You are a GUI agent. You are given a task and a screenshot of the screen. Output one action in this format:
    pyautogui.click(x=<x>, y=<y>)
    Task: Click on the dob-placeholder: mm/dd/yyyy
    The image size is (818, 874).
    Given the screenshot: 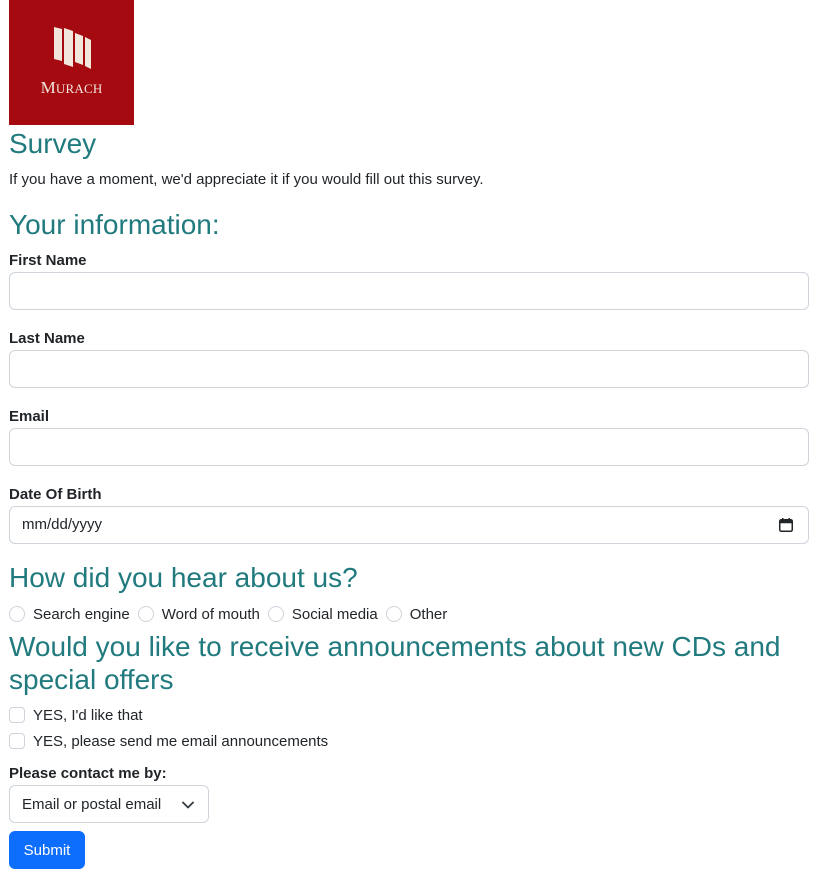 What is the action you would take?
    pyautogui.click(x=62, y=524)
    